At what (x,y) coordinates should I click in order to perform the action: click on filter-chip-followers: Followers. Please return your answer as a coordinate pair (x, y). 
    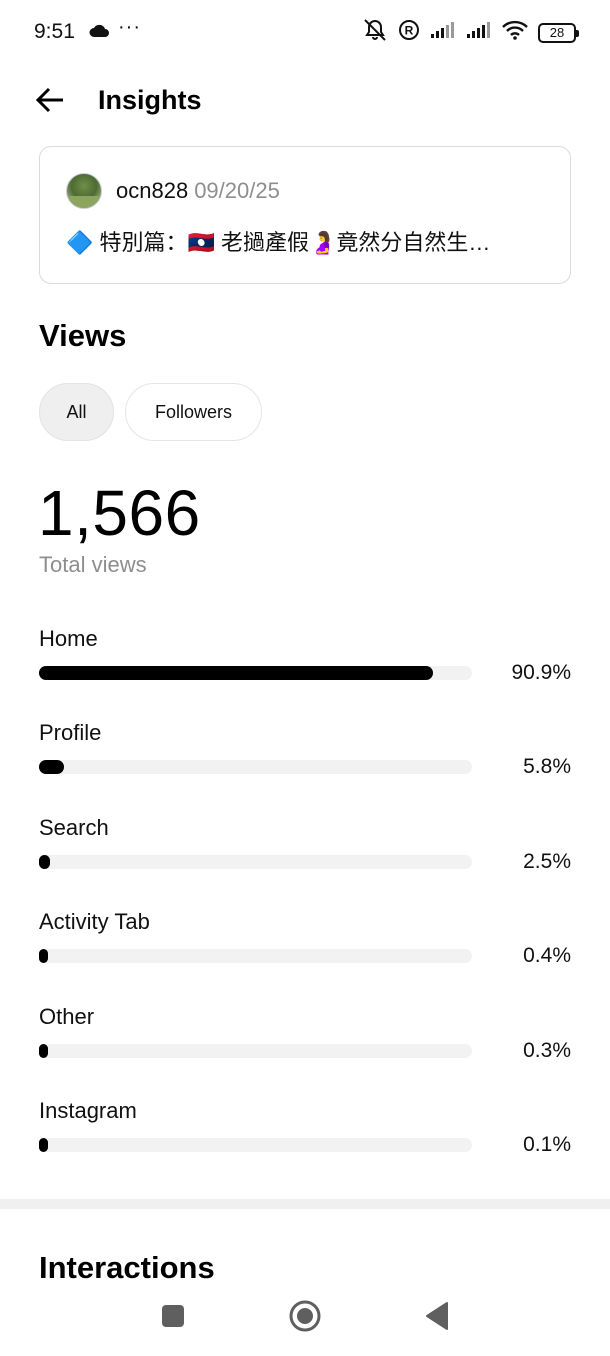
    Looking at the image, I should click on (193, 412).